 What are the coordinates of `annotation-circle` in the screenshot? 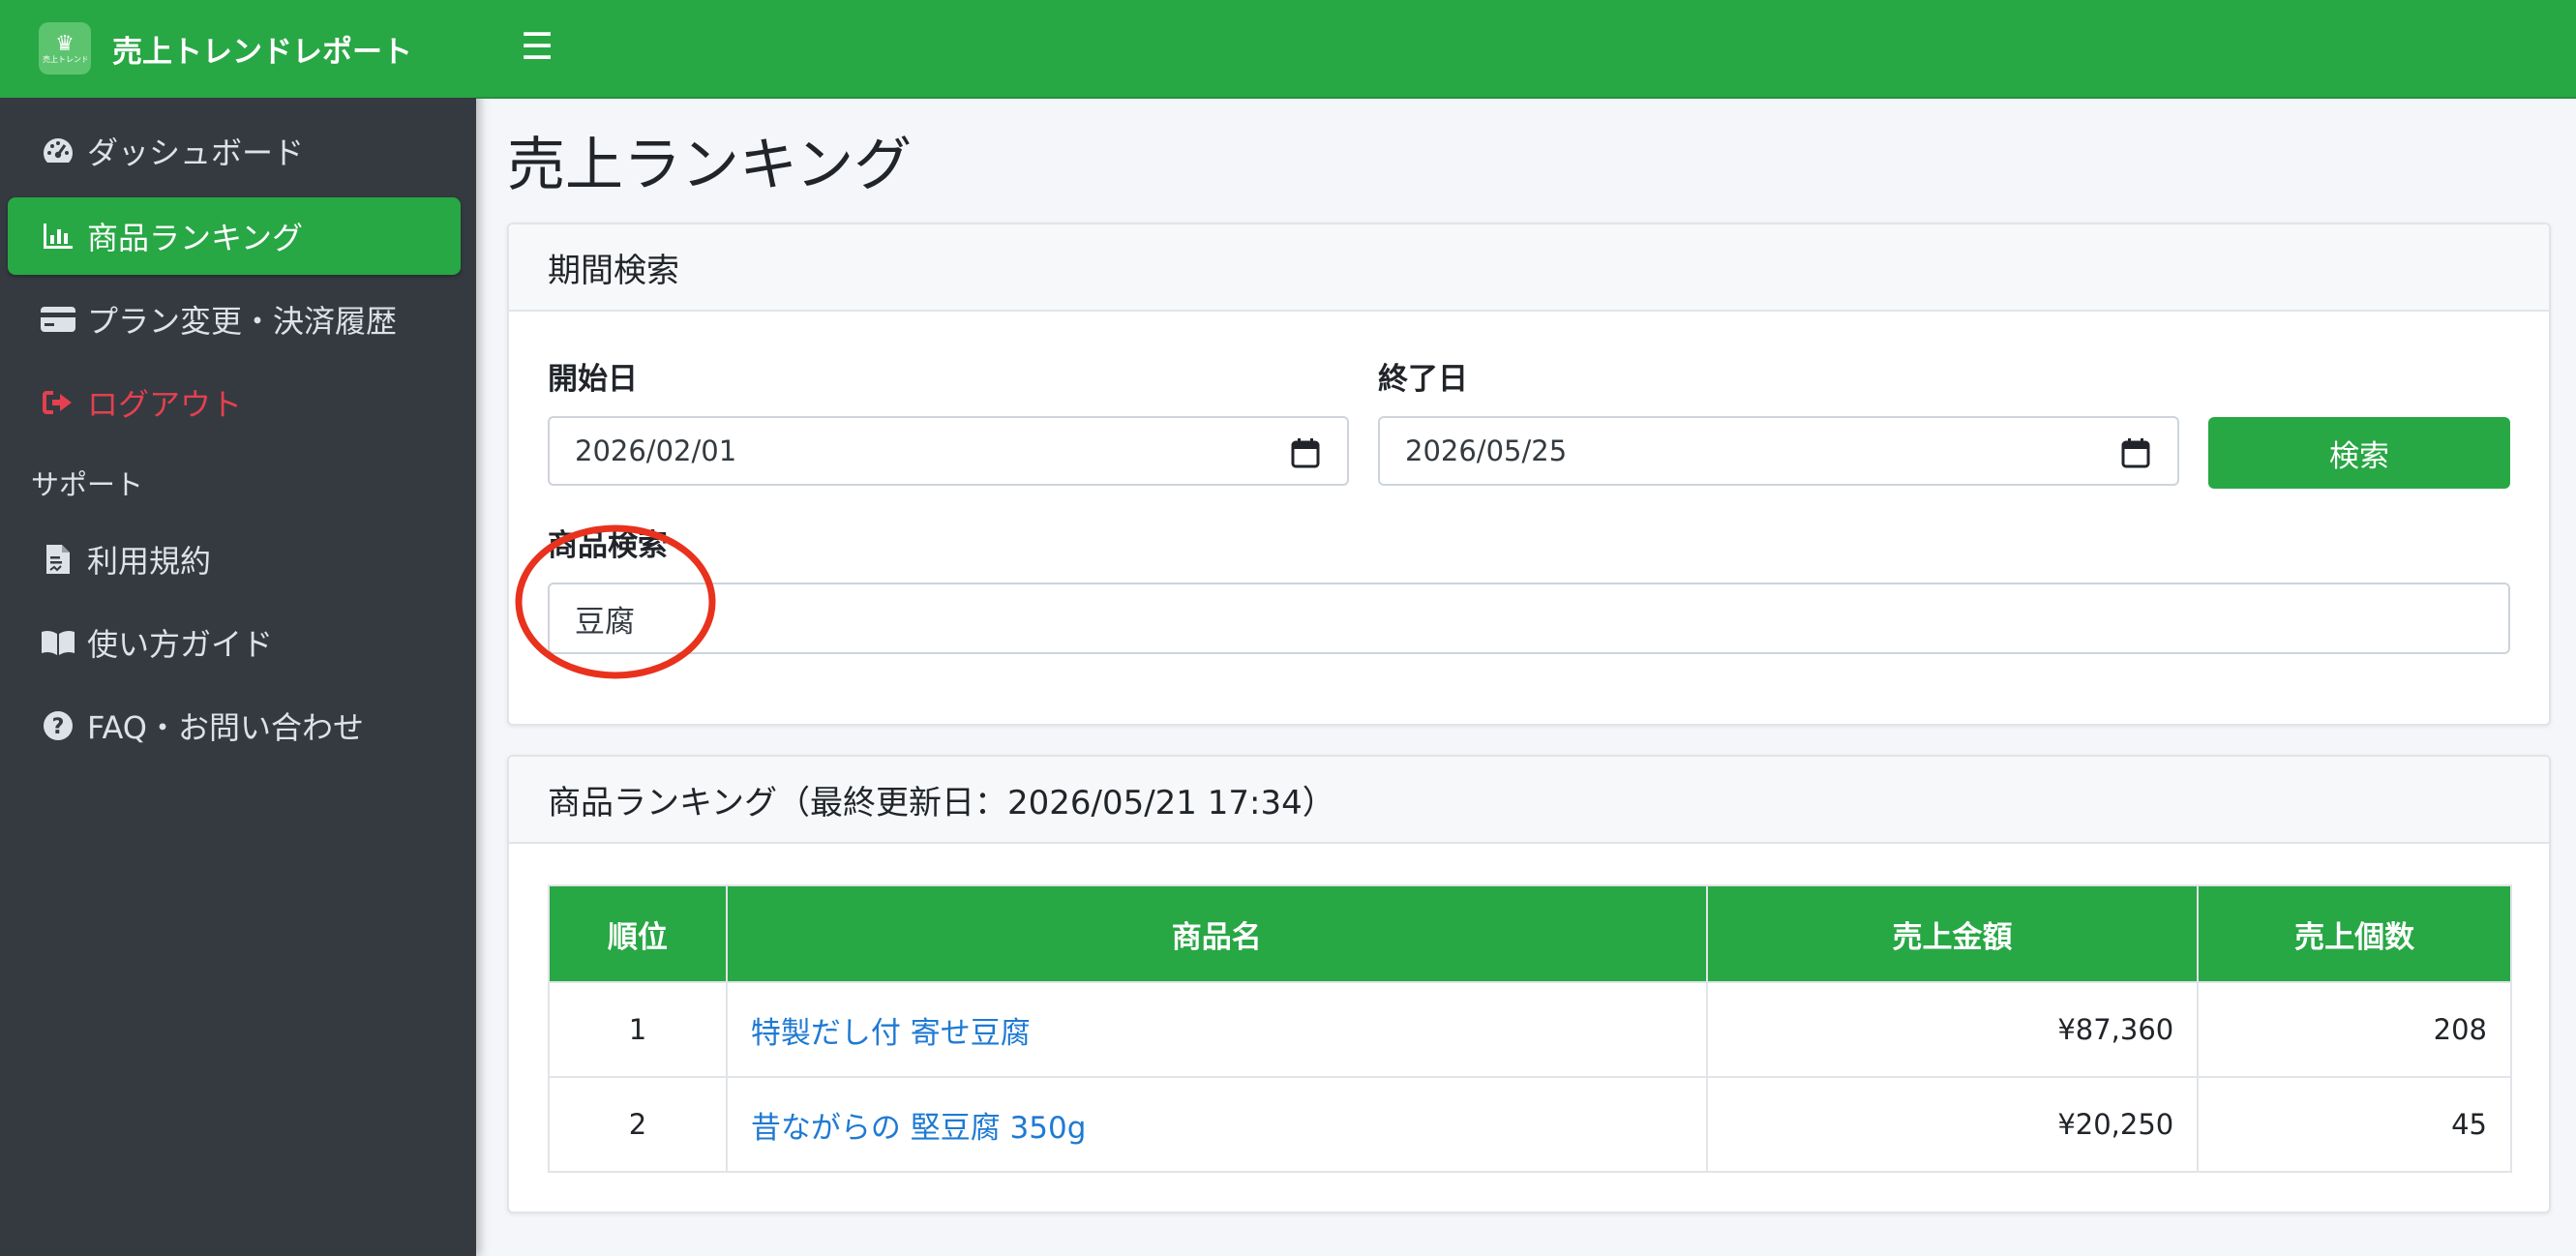 It's located at (615, 601).